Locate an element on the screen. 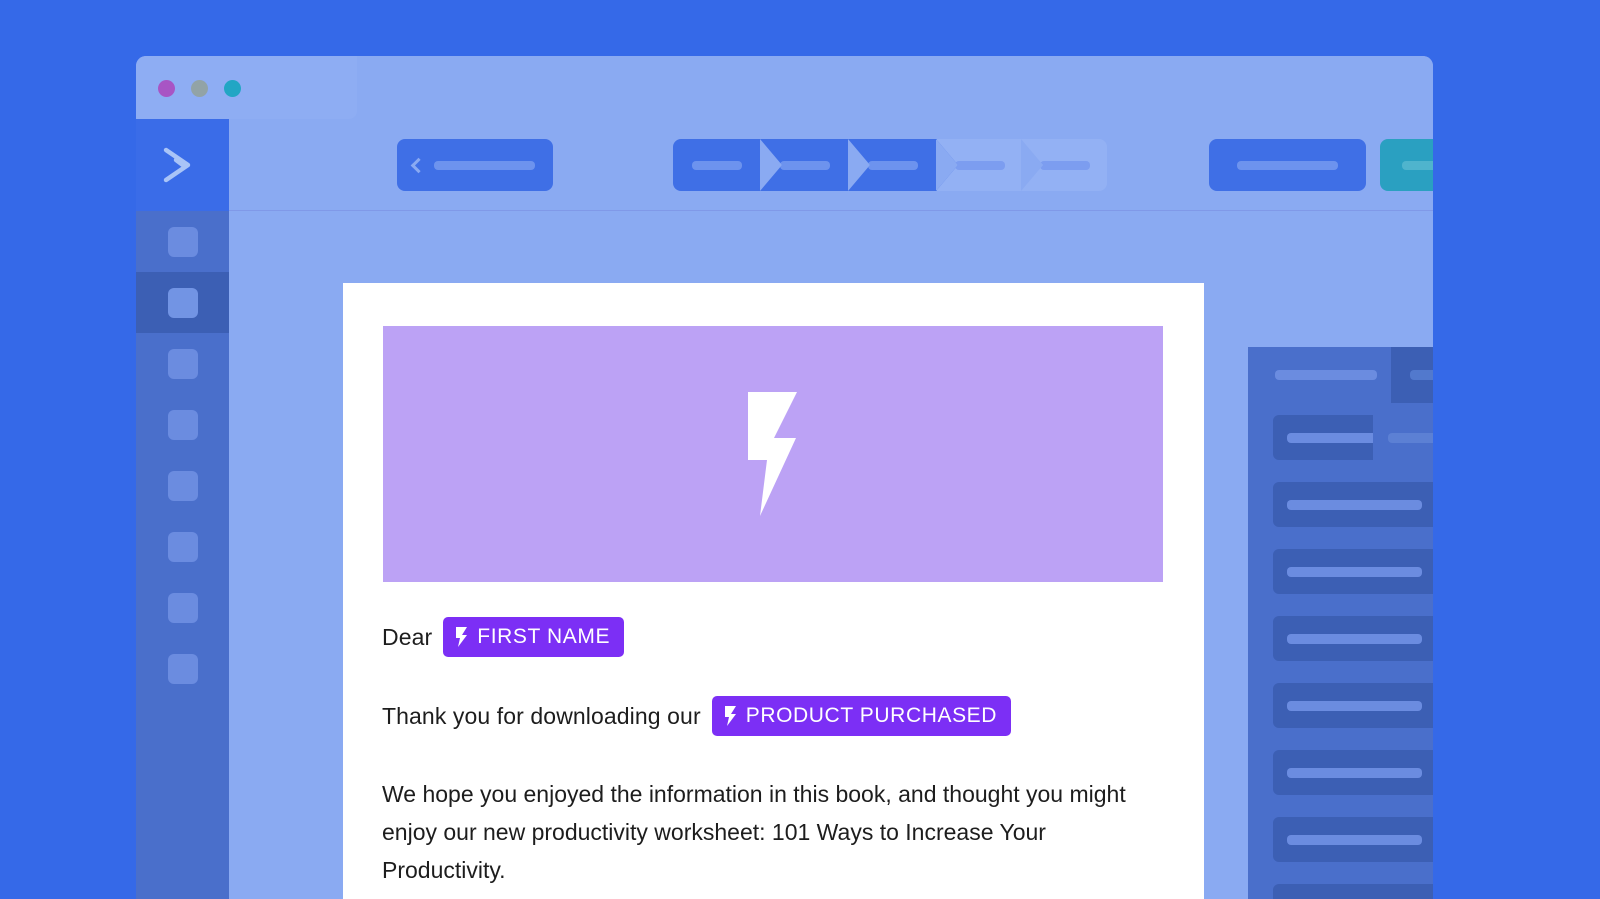  merge-tag-first-name: FIRST NAME is located at coordinates (534, 637).